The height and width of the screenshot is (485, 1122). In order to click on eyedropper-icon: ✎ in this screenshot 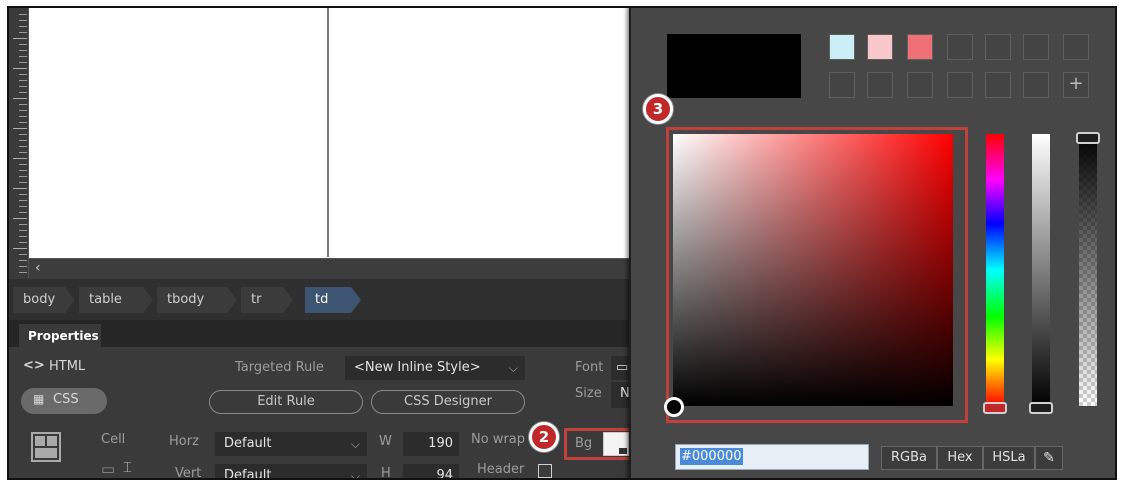, I will do `click(1049, 458)`.